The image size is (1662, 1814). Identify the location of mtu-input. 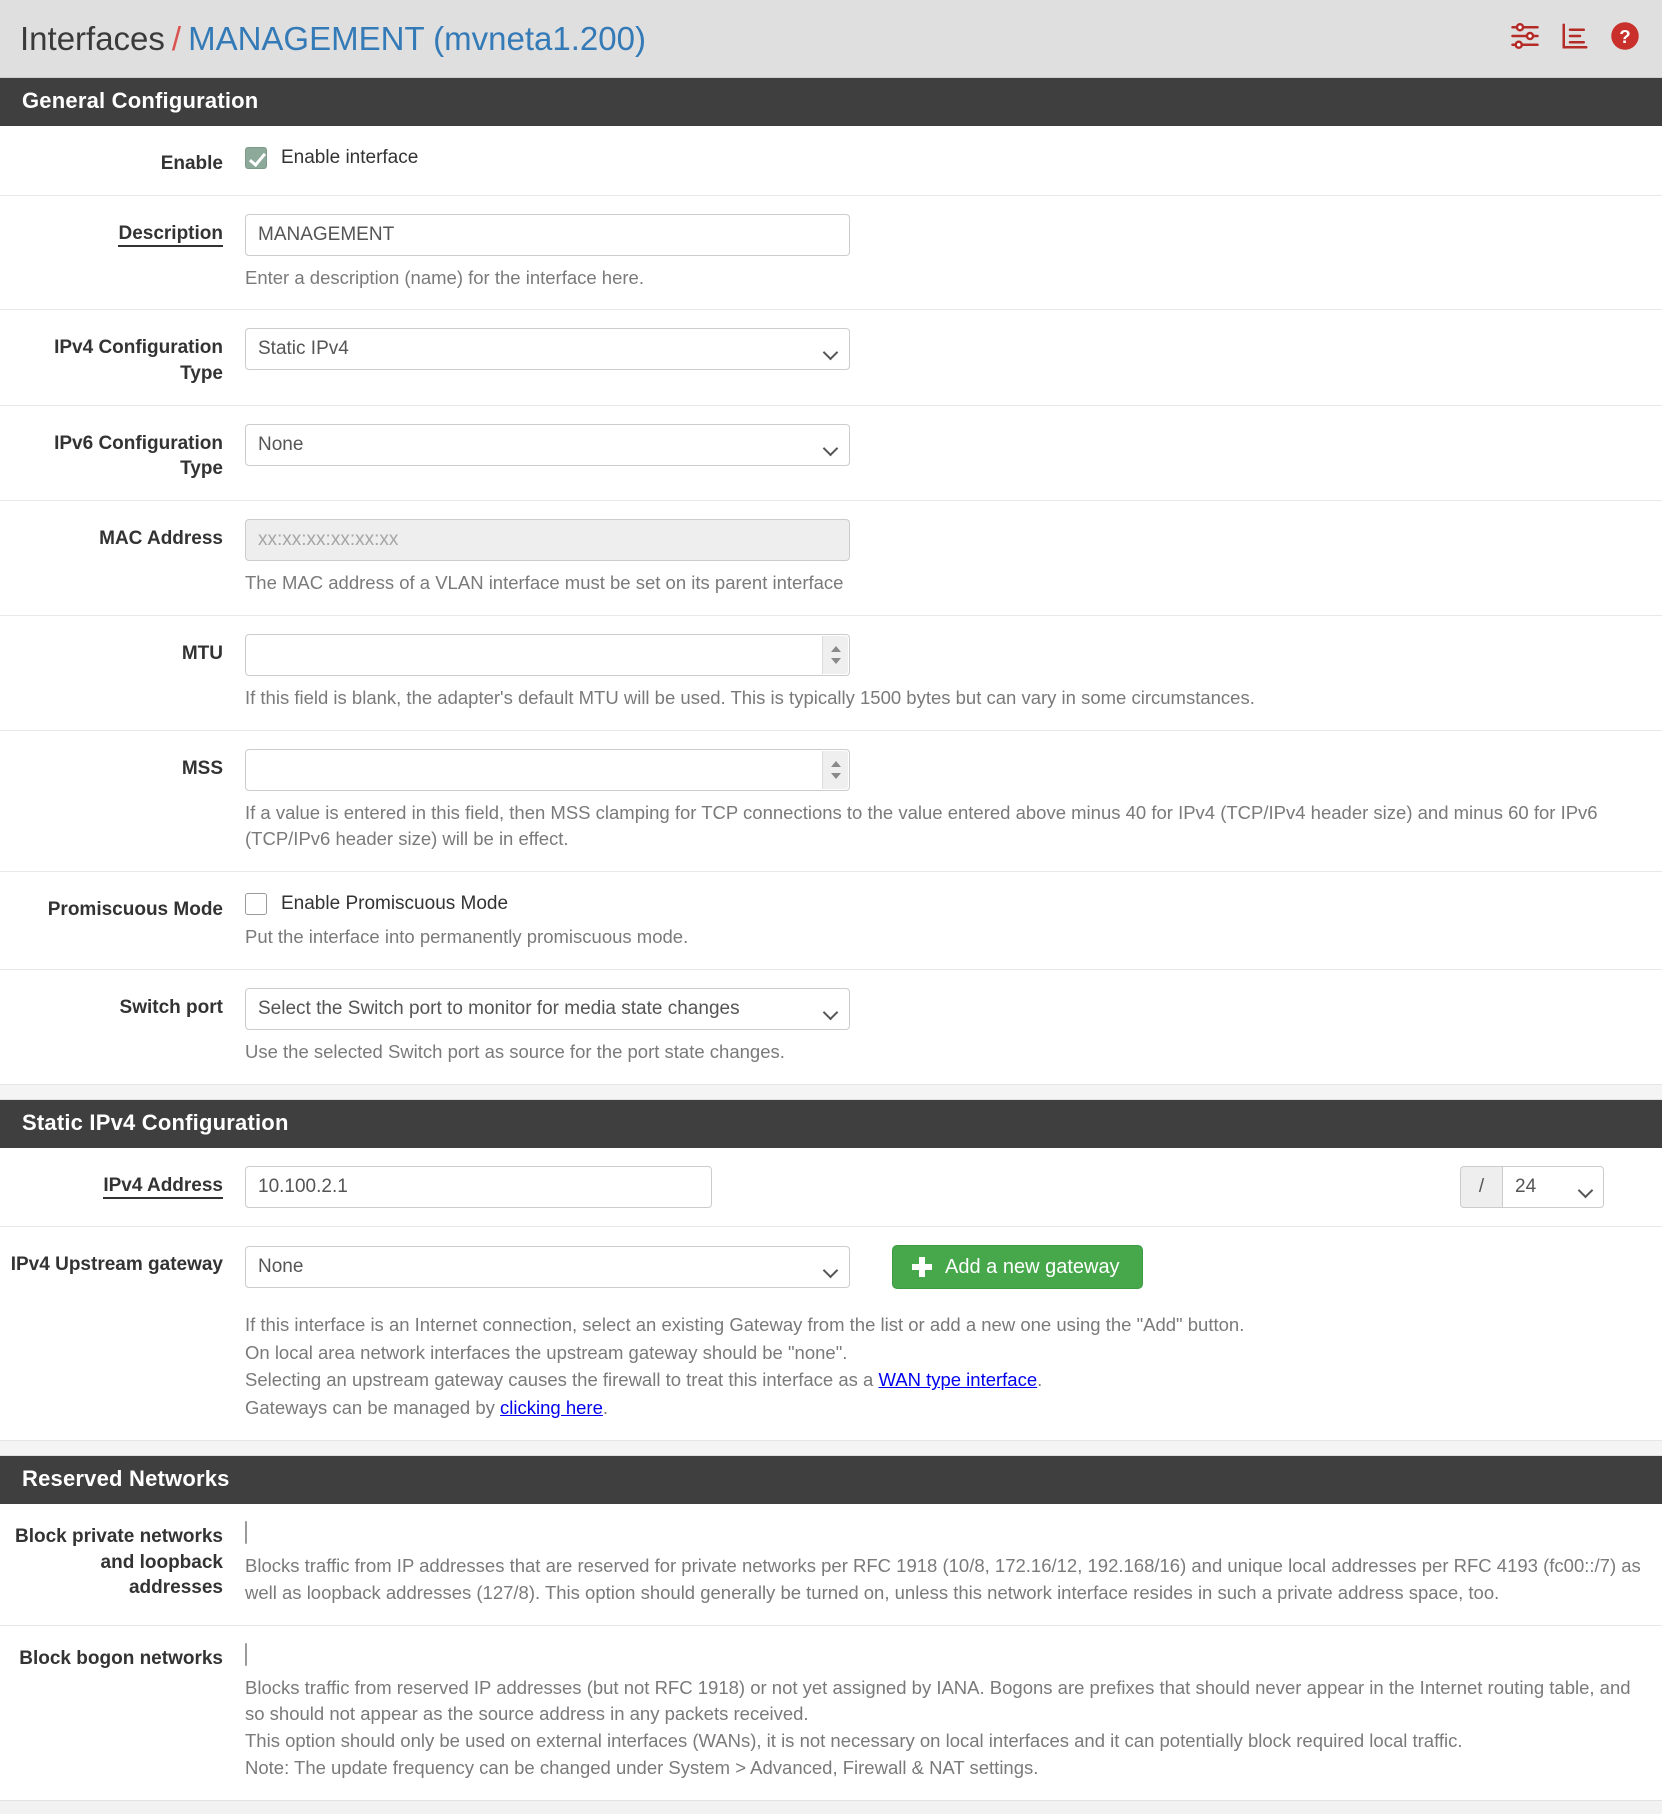
(547, 654).